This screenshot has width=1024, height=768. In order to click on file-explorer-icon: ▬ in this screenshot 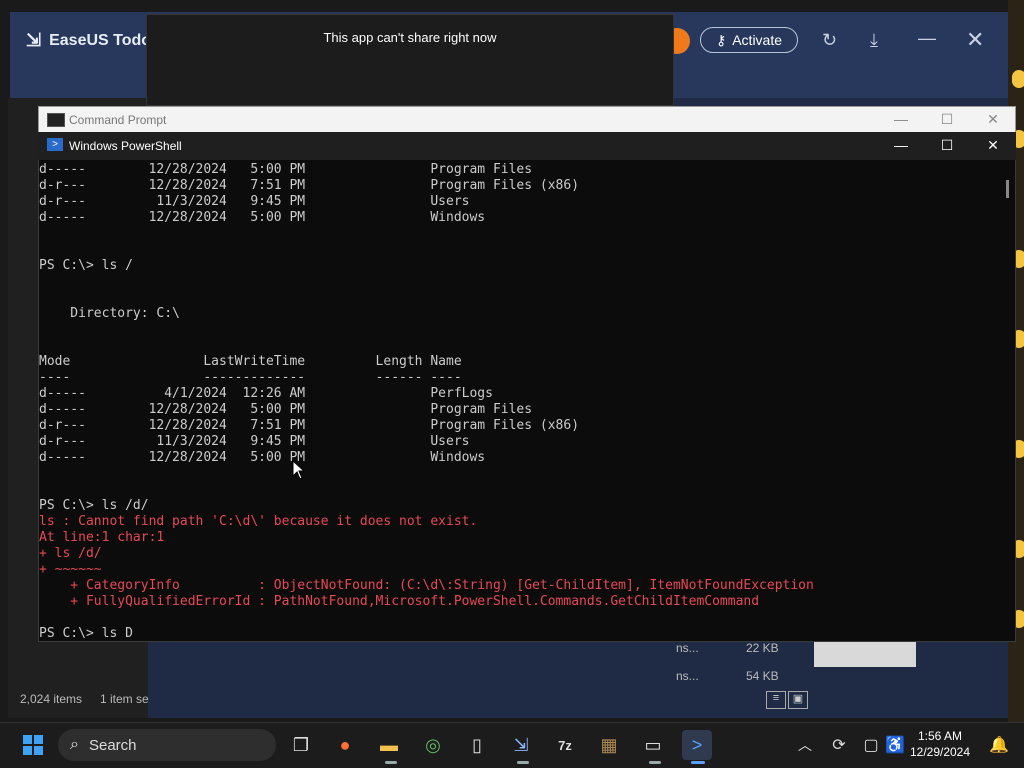, I will do `click(389, 745)`.